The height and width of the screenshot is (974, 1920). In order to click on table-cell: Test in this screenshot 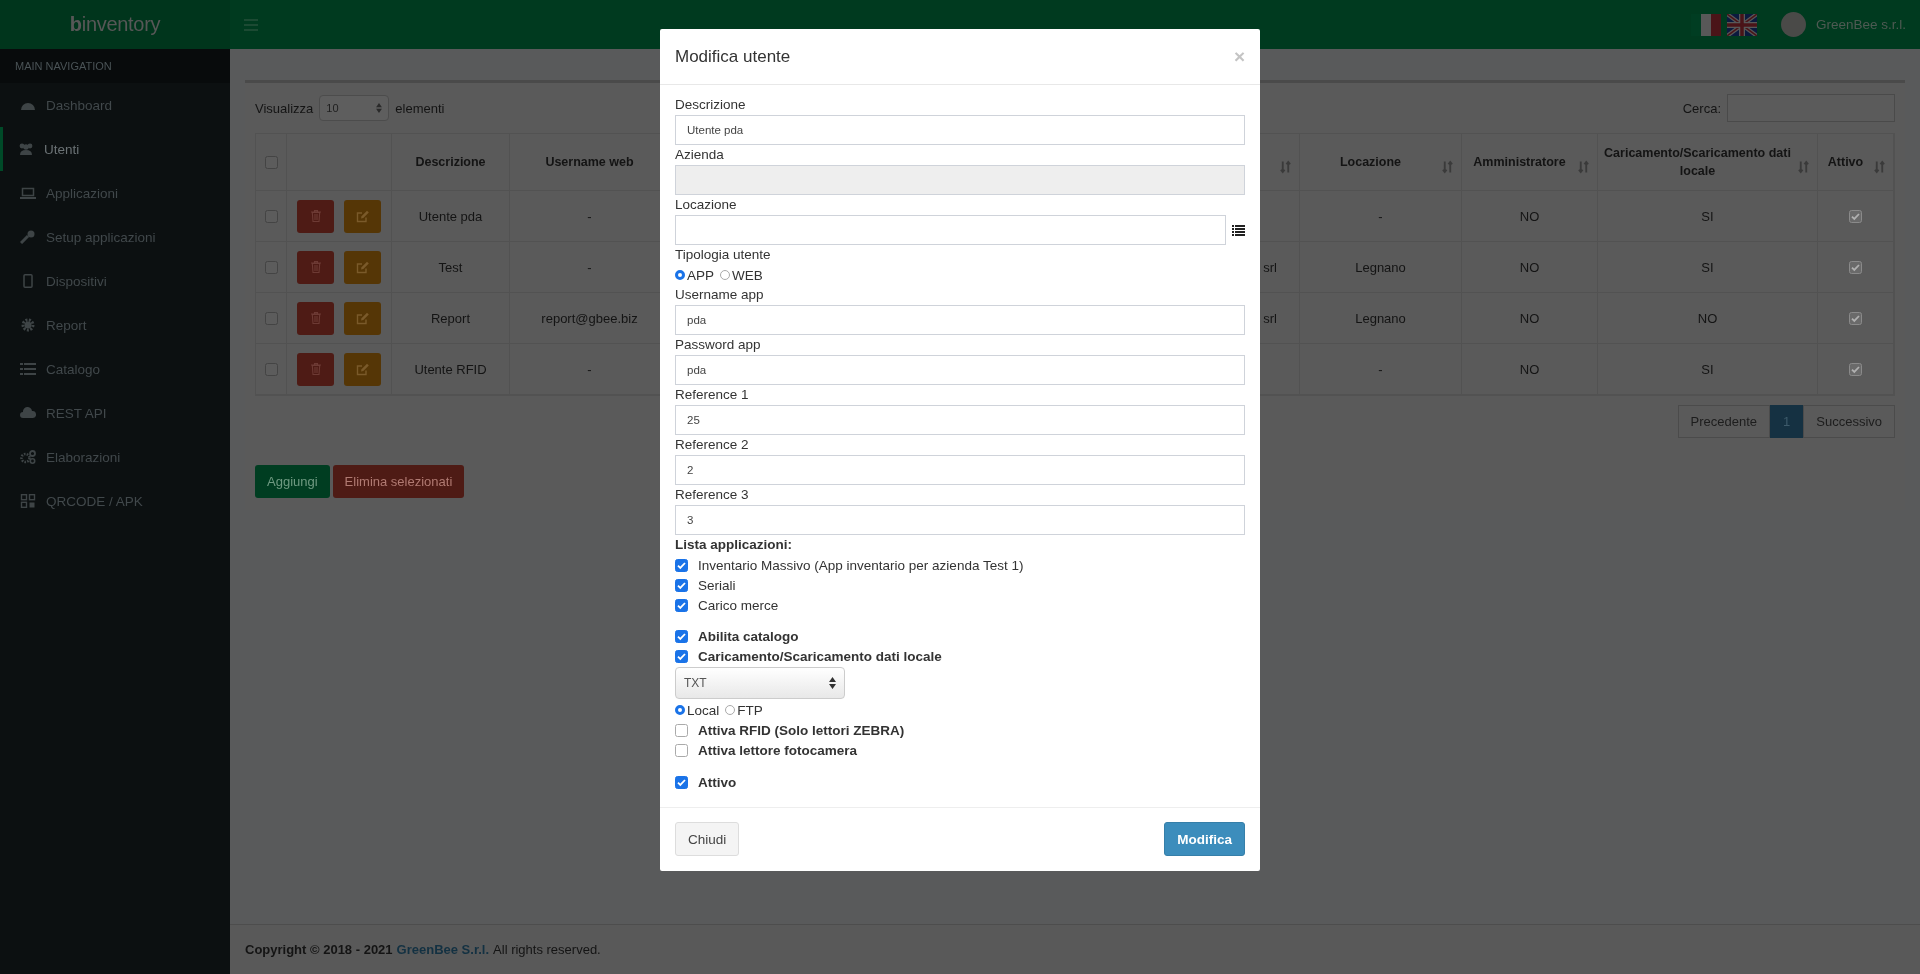, I will do `click(451, 267)`.